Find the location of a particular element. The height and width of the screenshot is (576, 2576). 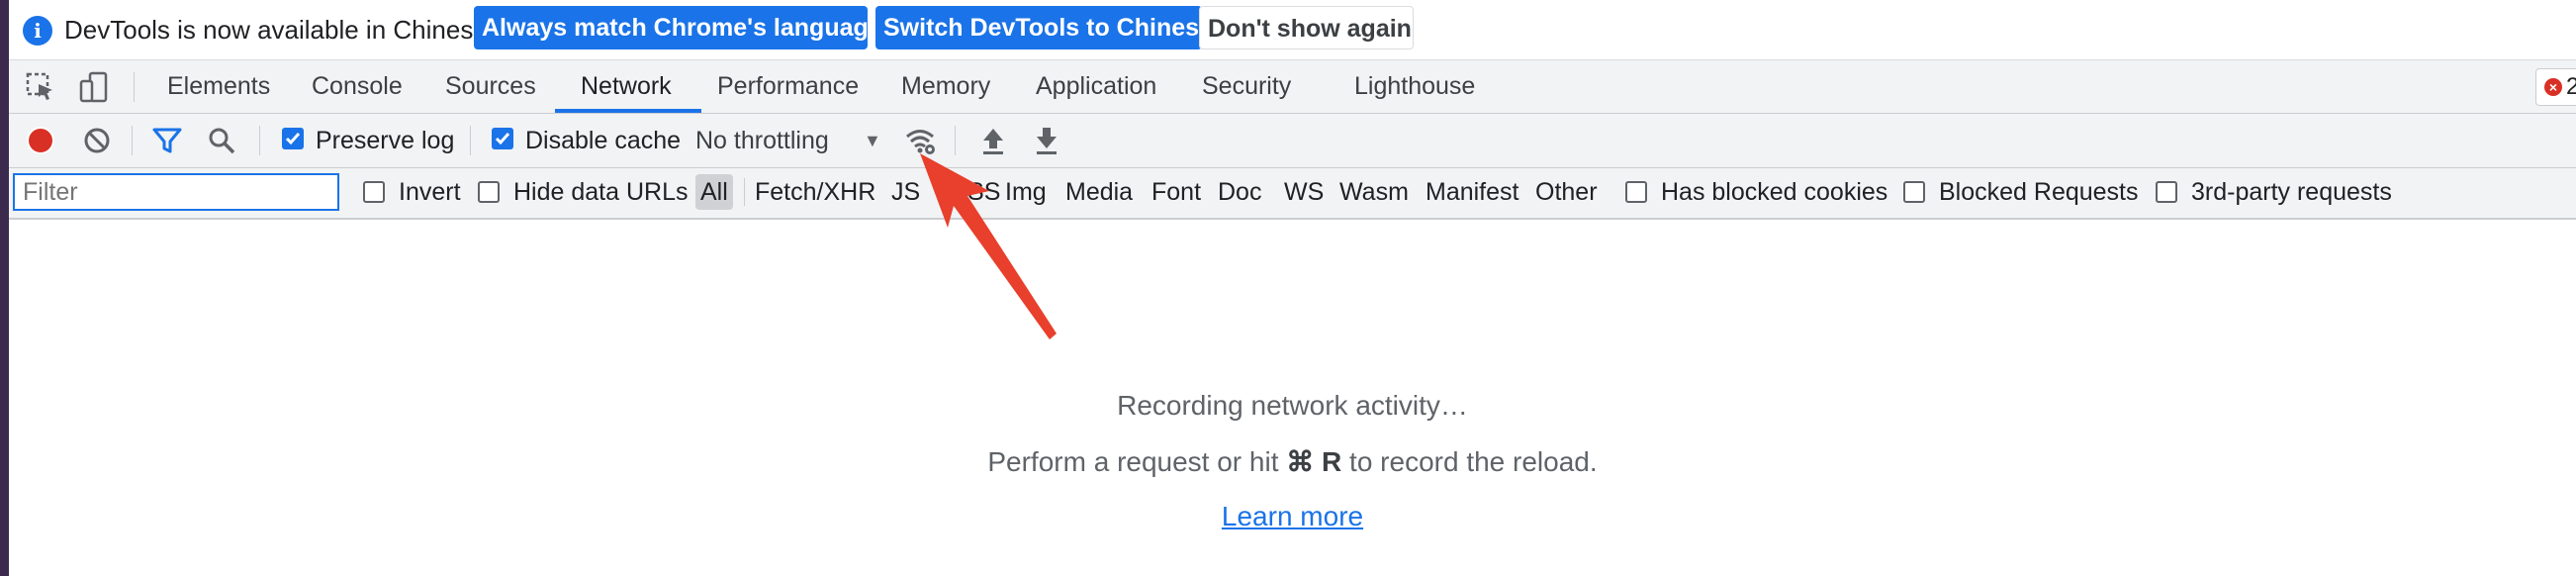

error-counter-button: × 2 is located at coordinates (2555, 87).